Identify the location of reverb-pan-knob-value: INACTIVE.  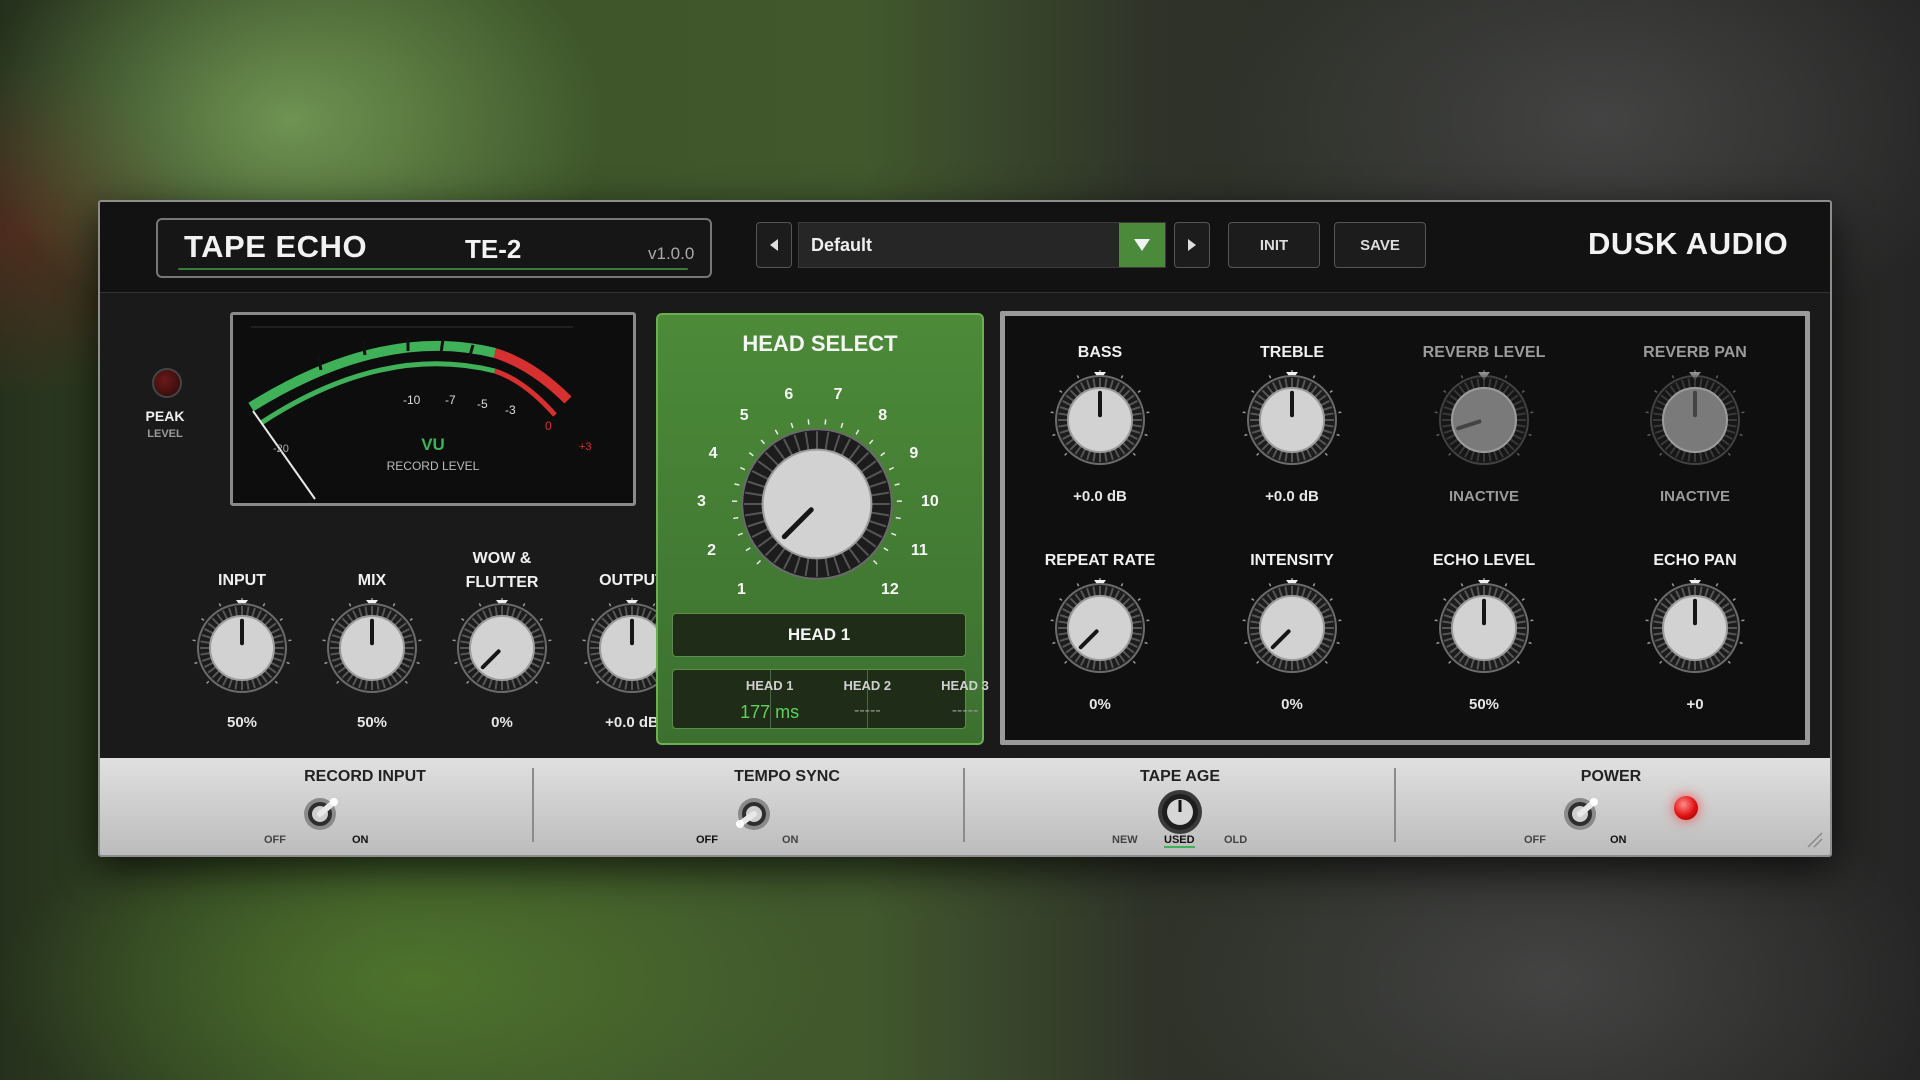
(1694, 496).